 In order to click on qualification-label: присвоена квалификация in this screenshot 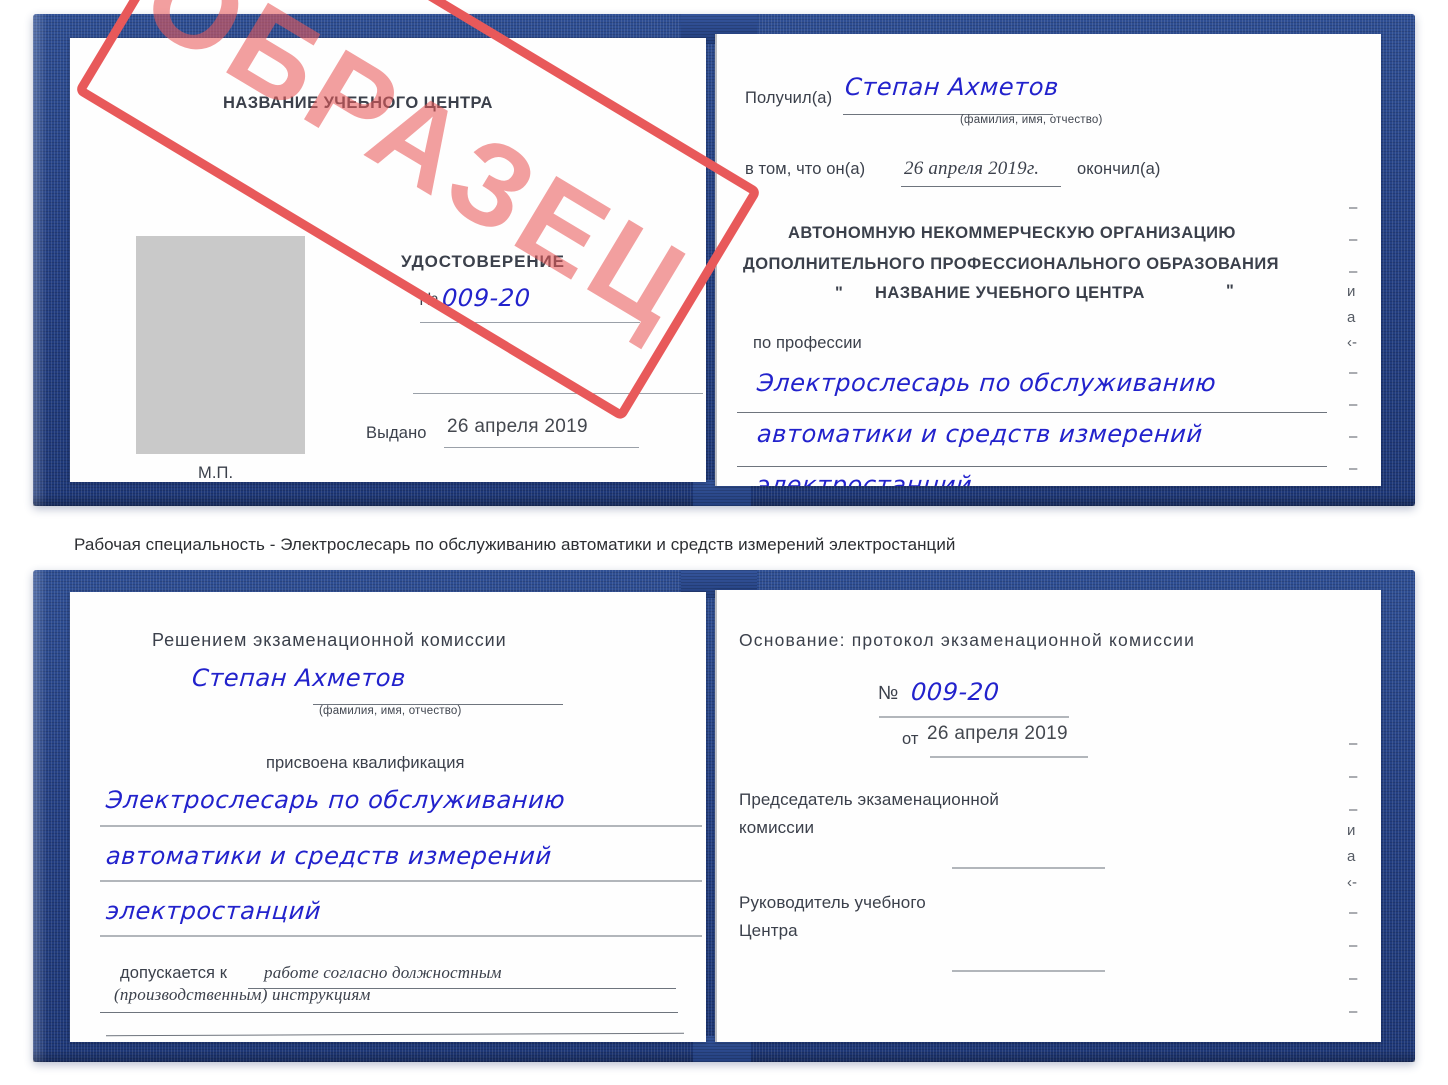, I will do `click(365, 763)`.